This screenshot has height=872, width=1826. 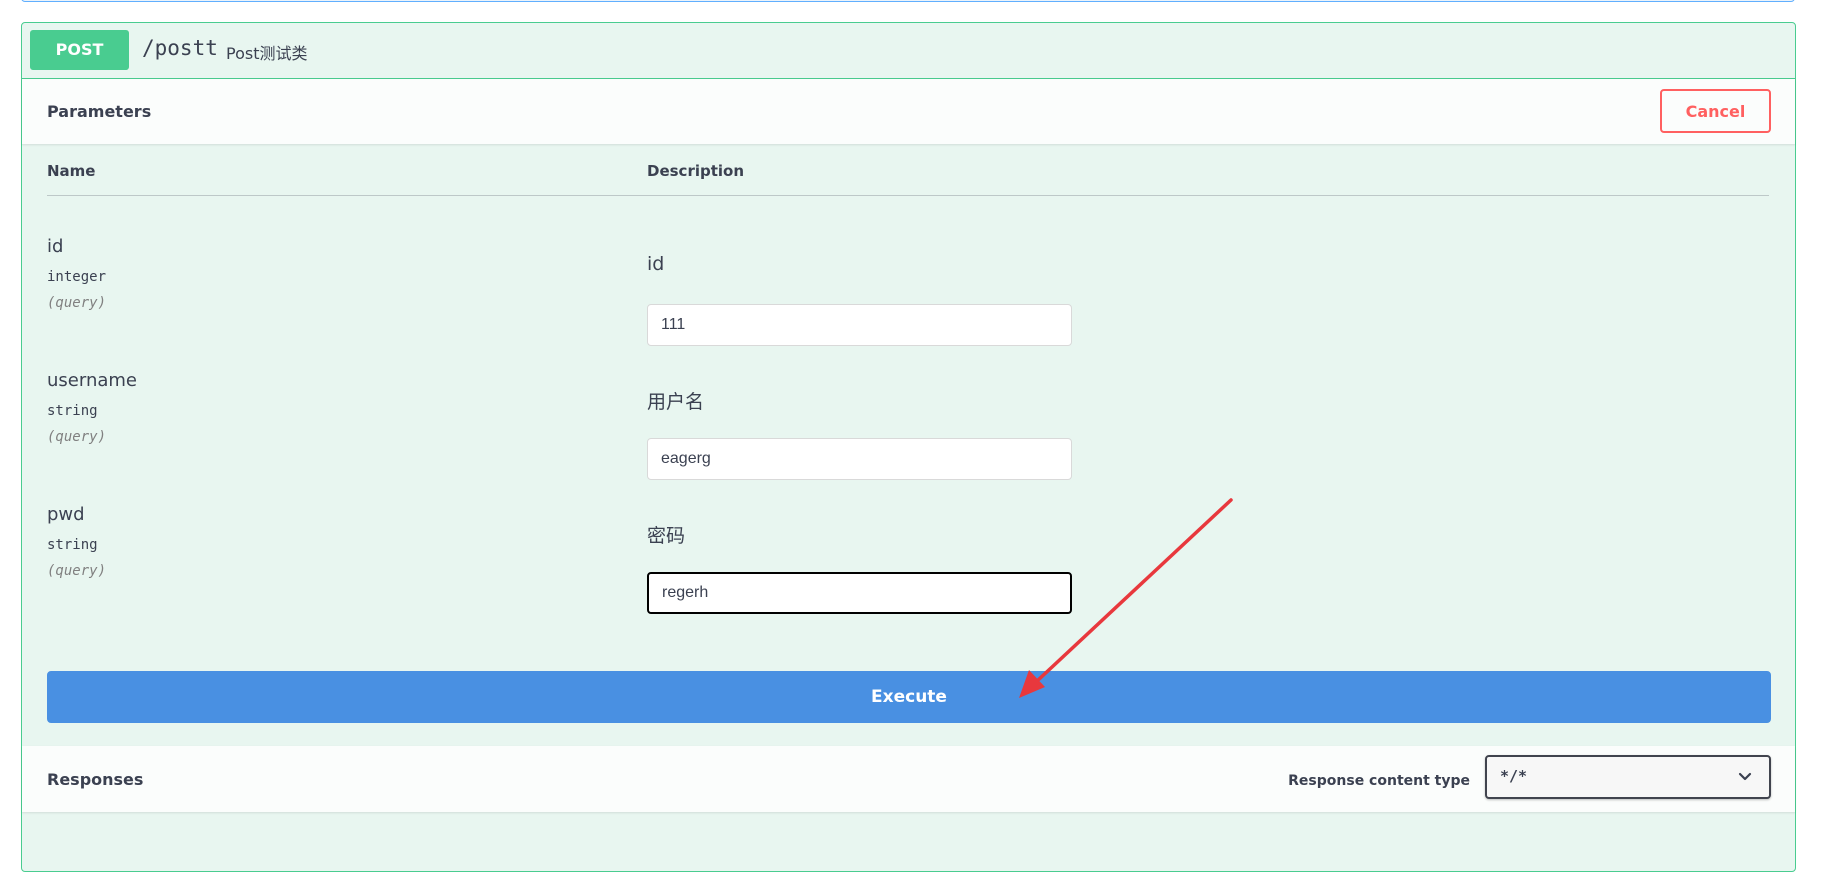 I want to click on column-header-name: Name, so click(x=71, y=171).